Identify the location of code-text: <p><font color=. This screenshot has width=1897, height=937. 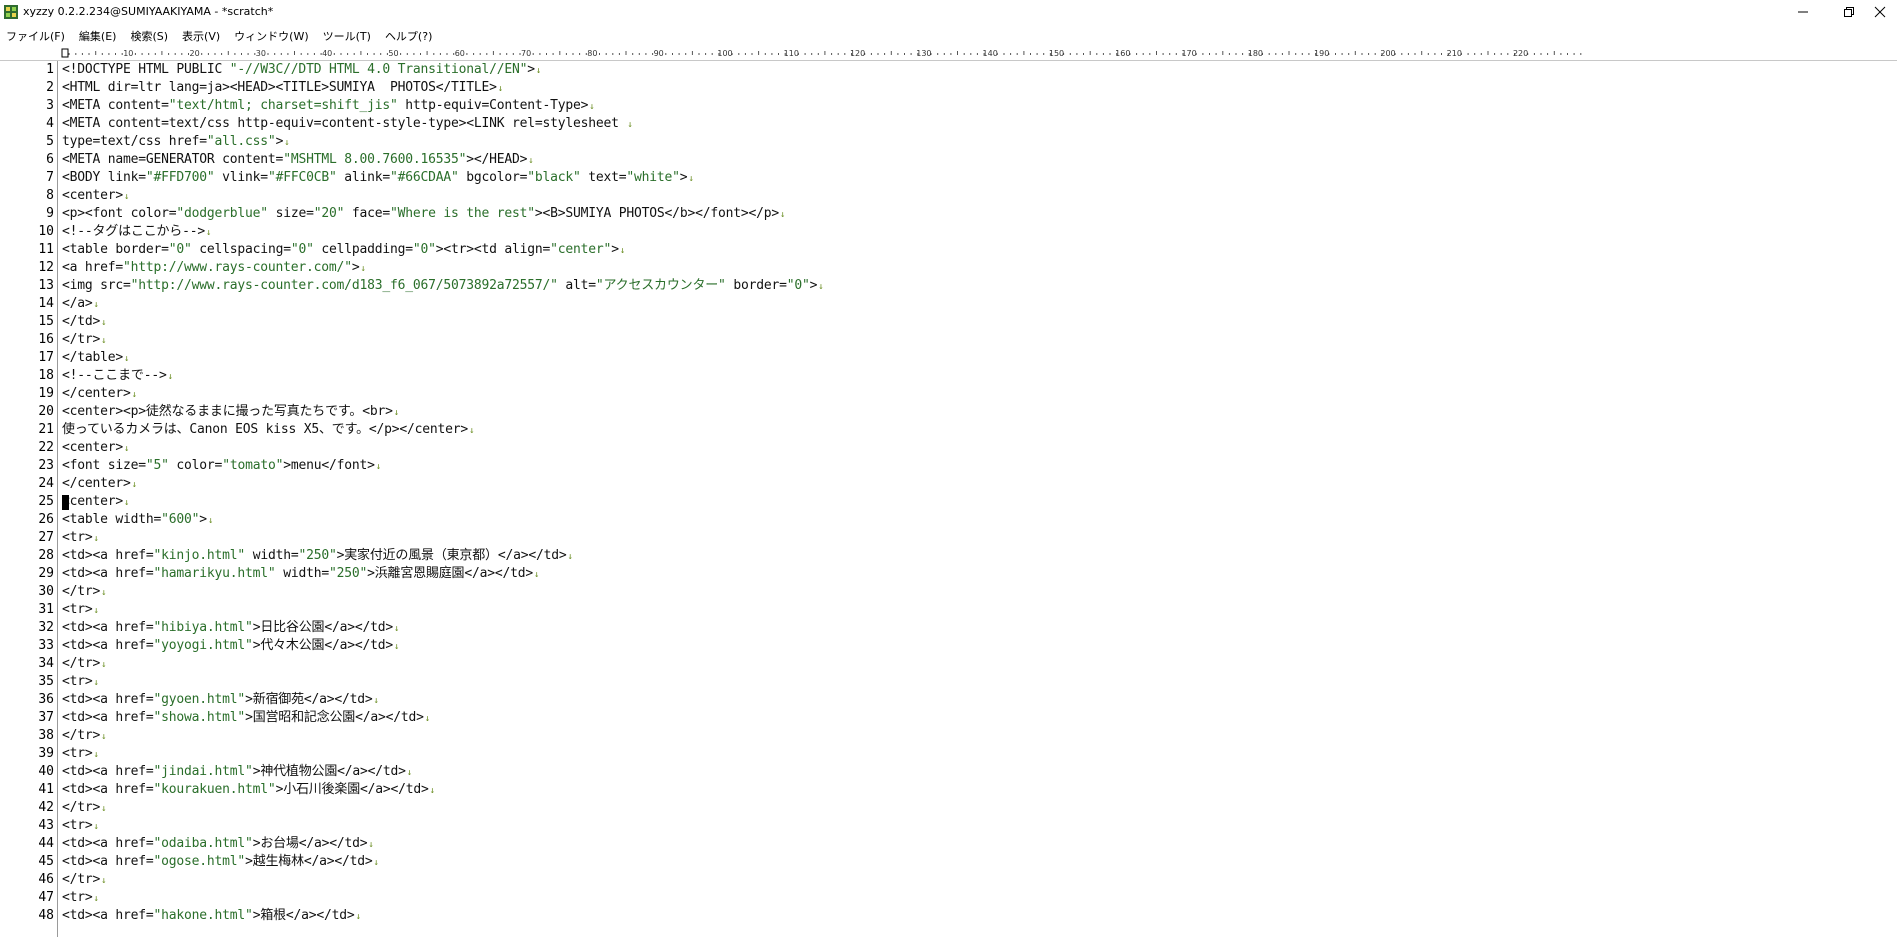
(119, 213).